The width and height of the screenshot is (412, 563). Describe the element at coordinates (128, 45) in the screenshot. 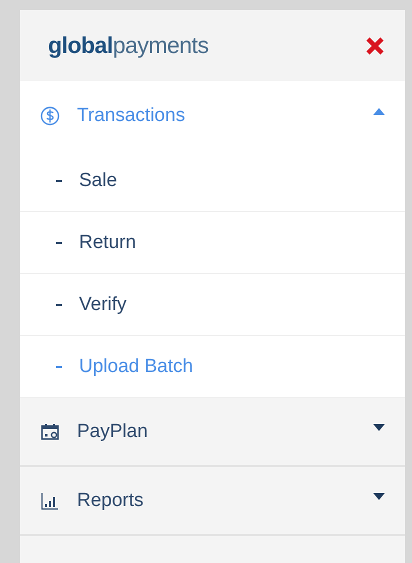

I see `brand-logo: globalpayments` at that location.